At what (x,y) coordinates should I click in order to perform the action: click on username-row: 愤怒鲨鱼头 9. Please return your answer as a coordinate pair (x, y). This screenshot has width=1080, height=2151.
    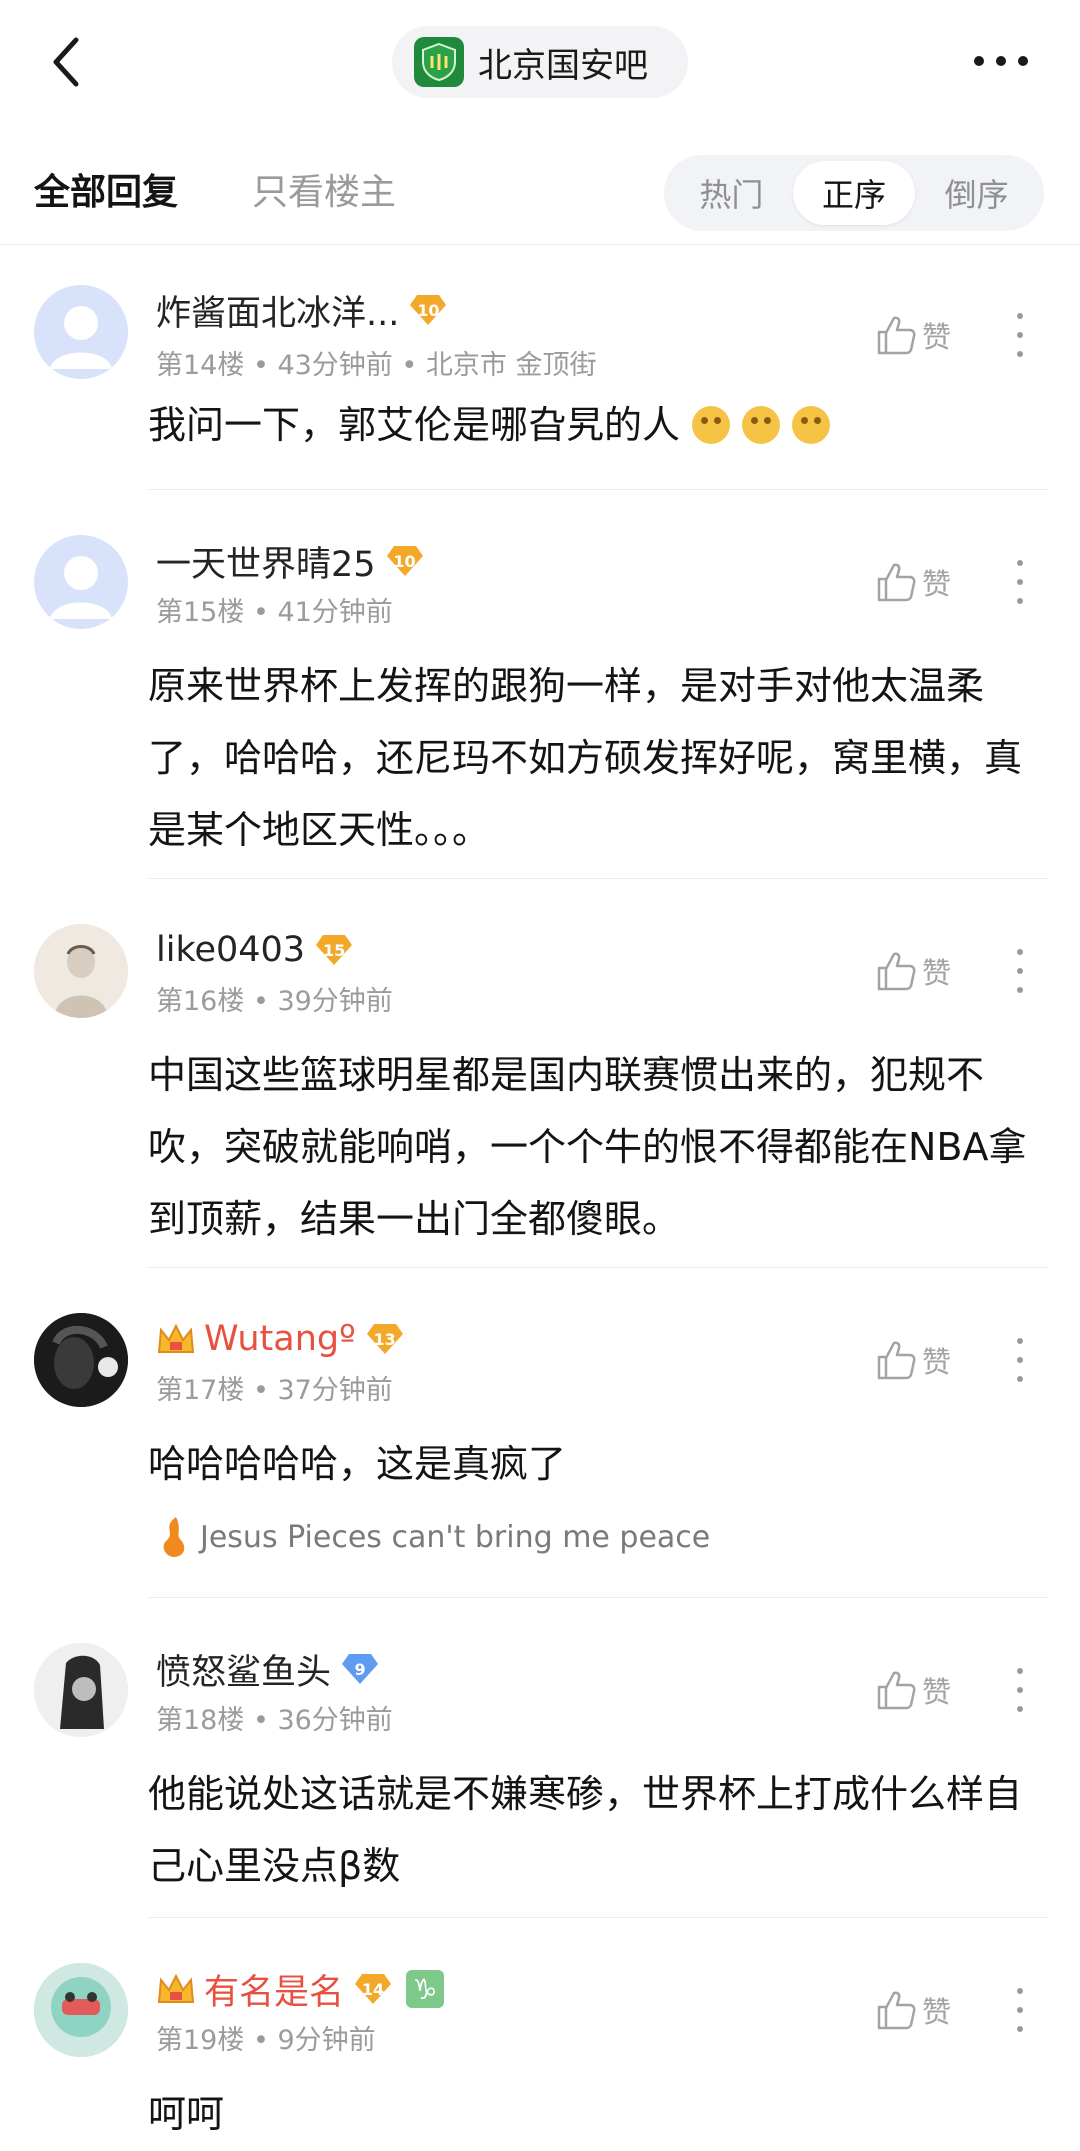
    Looking at the image, I should click on (267, 1669).